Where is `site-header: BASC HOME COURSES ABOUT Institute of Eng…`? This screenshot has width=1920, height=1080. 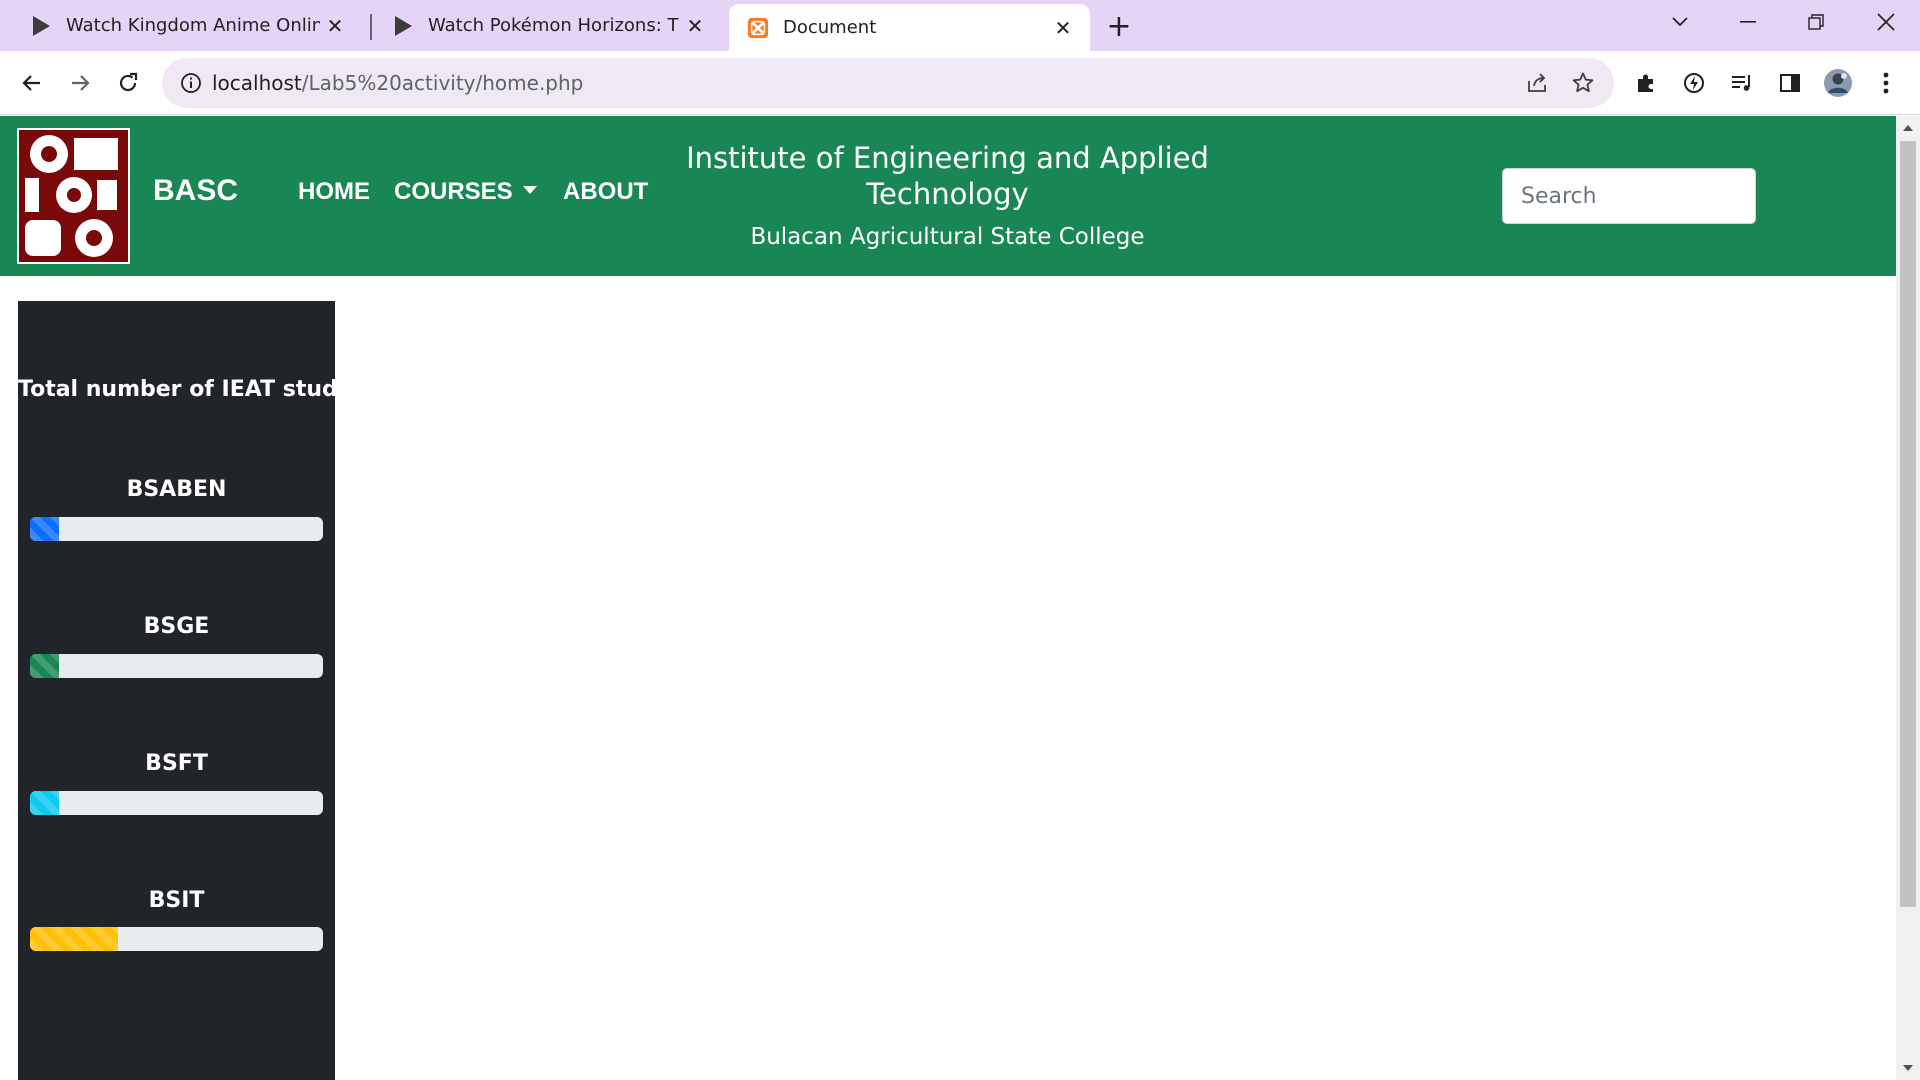 site-header: BASC HOME COURSES ABOUT Institute of Eng… is located at coordinates (948, 196).